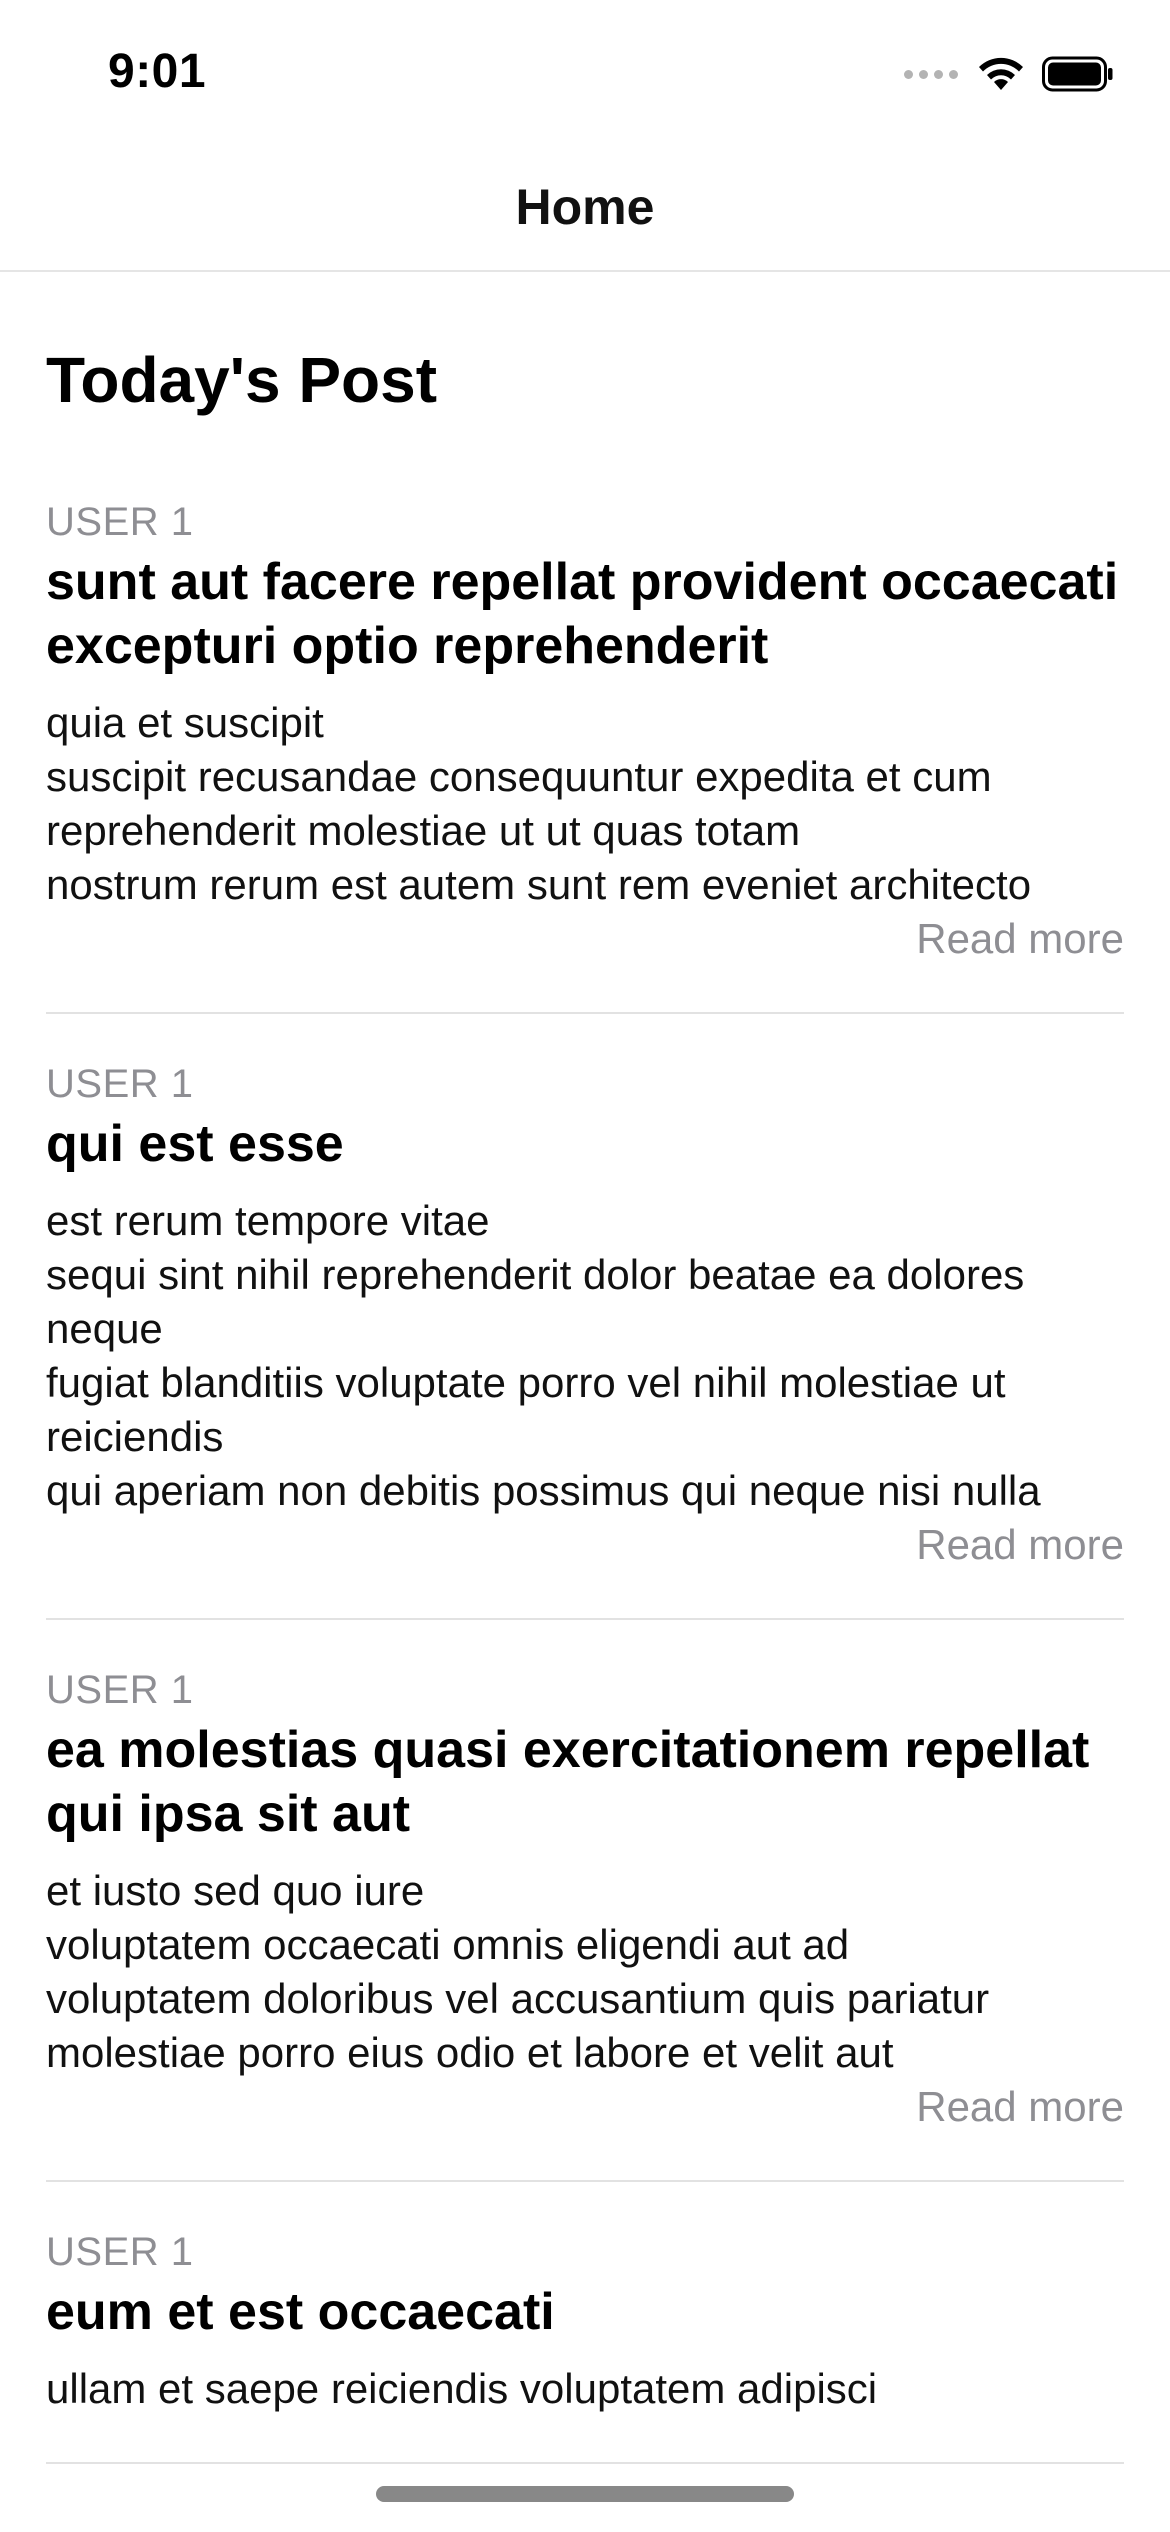 This screenshot has height=2532, width=1170. What do you see at coordinates (157, 71) in the screenshot?
I see `status-time: 9:01` at bounding box center [157, 71].